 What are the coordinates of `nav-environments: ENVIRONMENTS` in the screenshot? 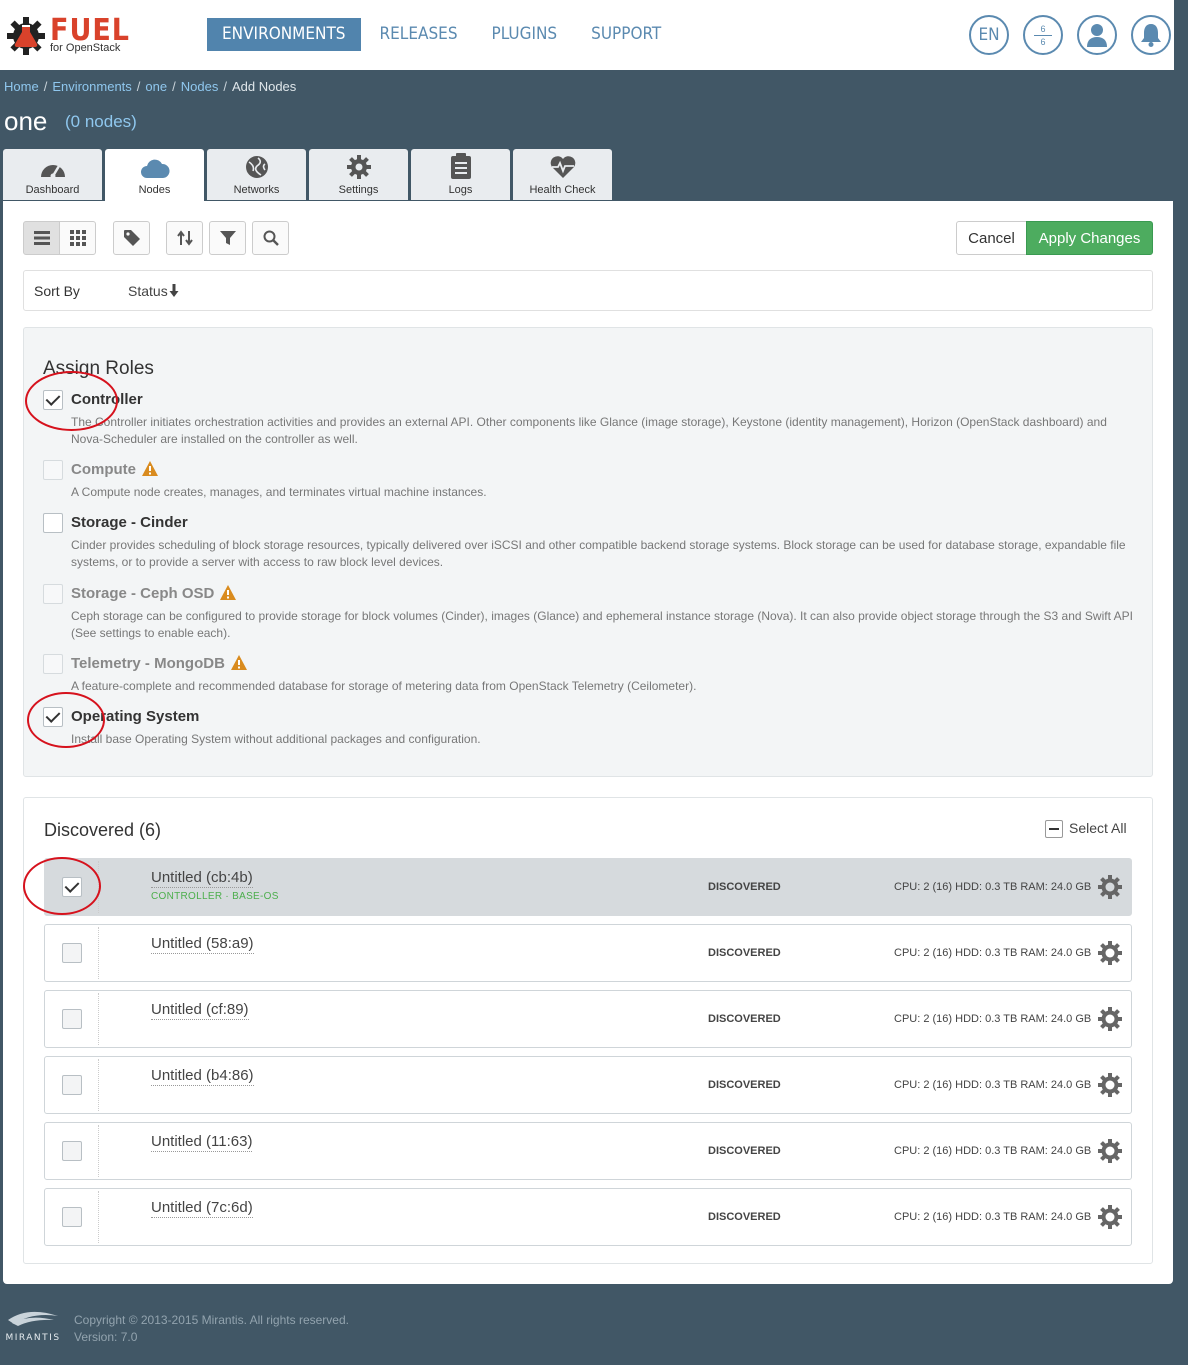 It's located at (284, 34).